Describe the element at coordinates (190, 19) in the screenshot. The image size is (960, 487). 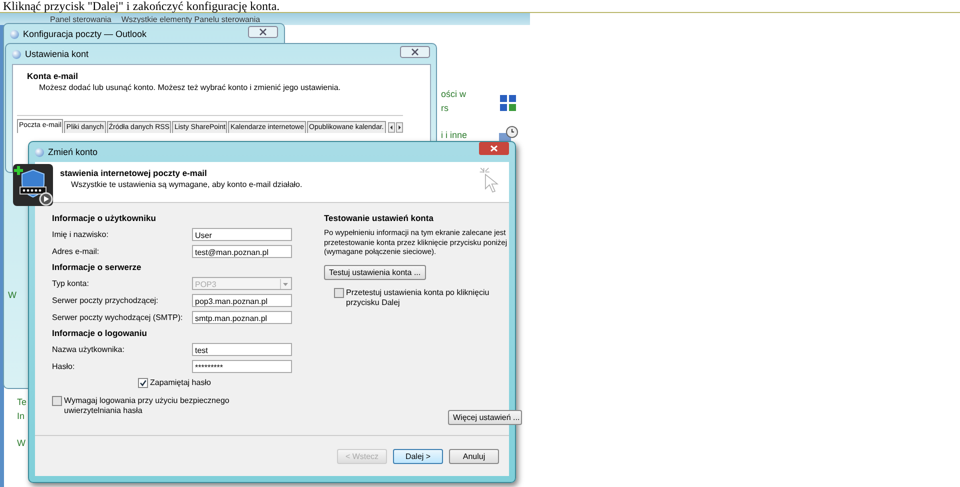
I see `breadcrumb-item: Wszystkie elementy Panelu sterowania` at that location.